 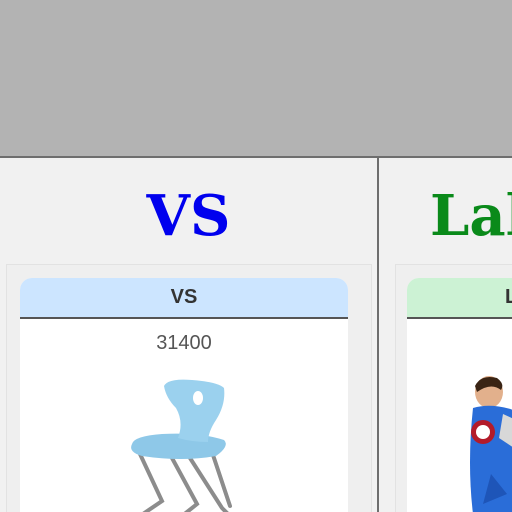 I want to click on costume-boy-image, so click(x=491, y=444).